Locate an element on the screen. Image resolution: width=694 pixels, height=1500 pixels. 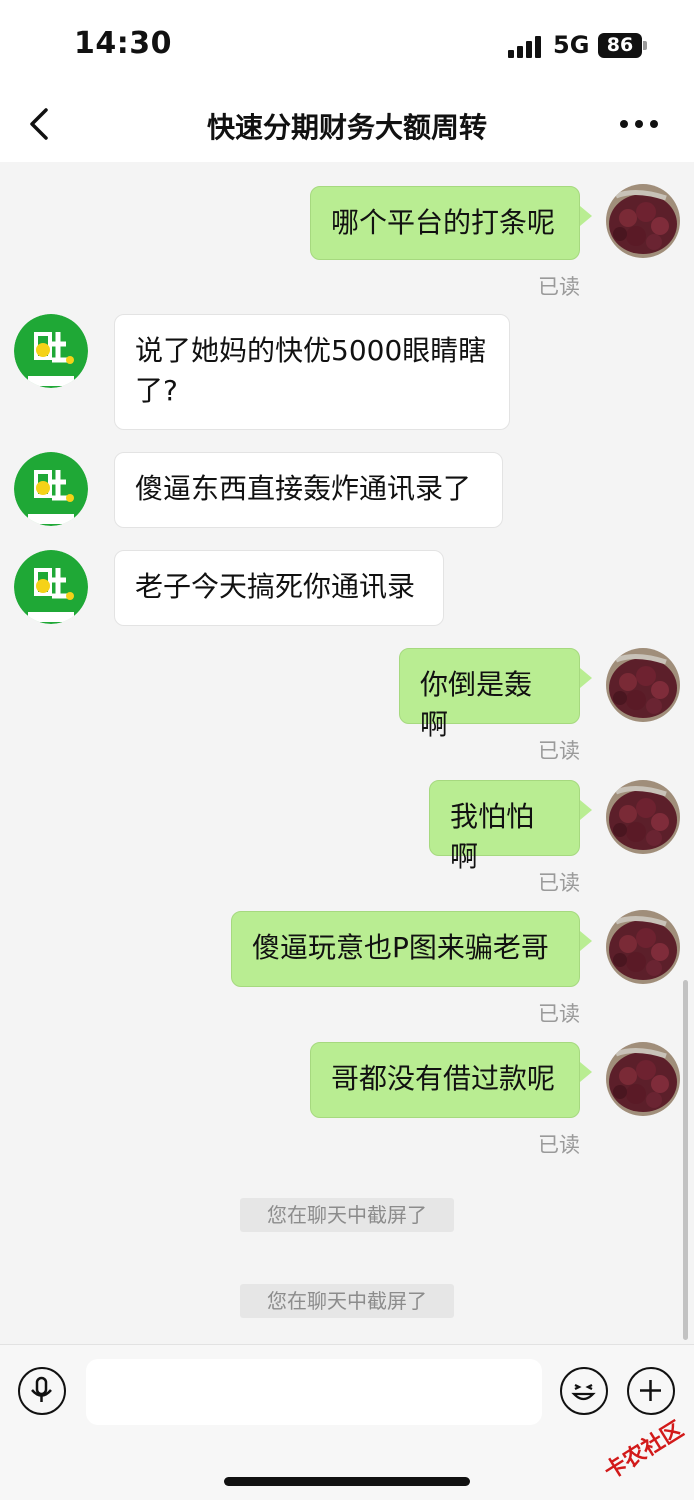
plus-icon is located at coordinates (651, 1391).